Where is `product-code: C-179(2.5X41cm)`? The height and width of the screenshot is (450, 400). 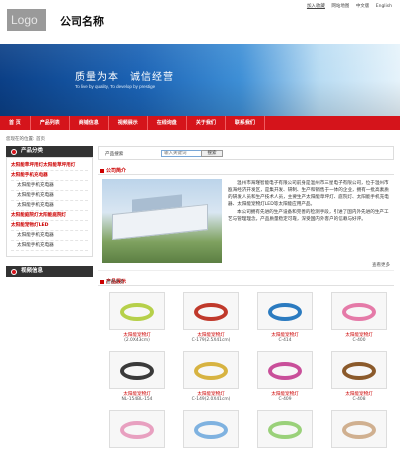 product-code: C-179(2.5X41cm) is located at coordinates (211, 340).